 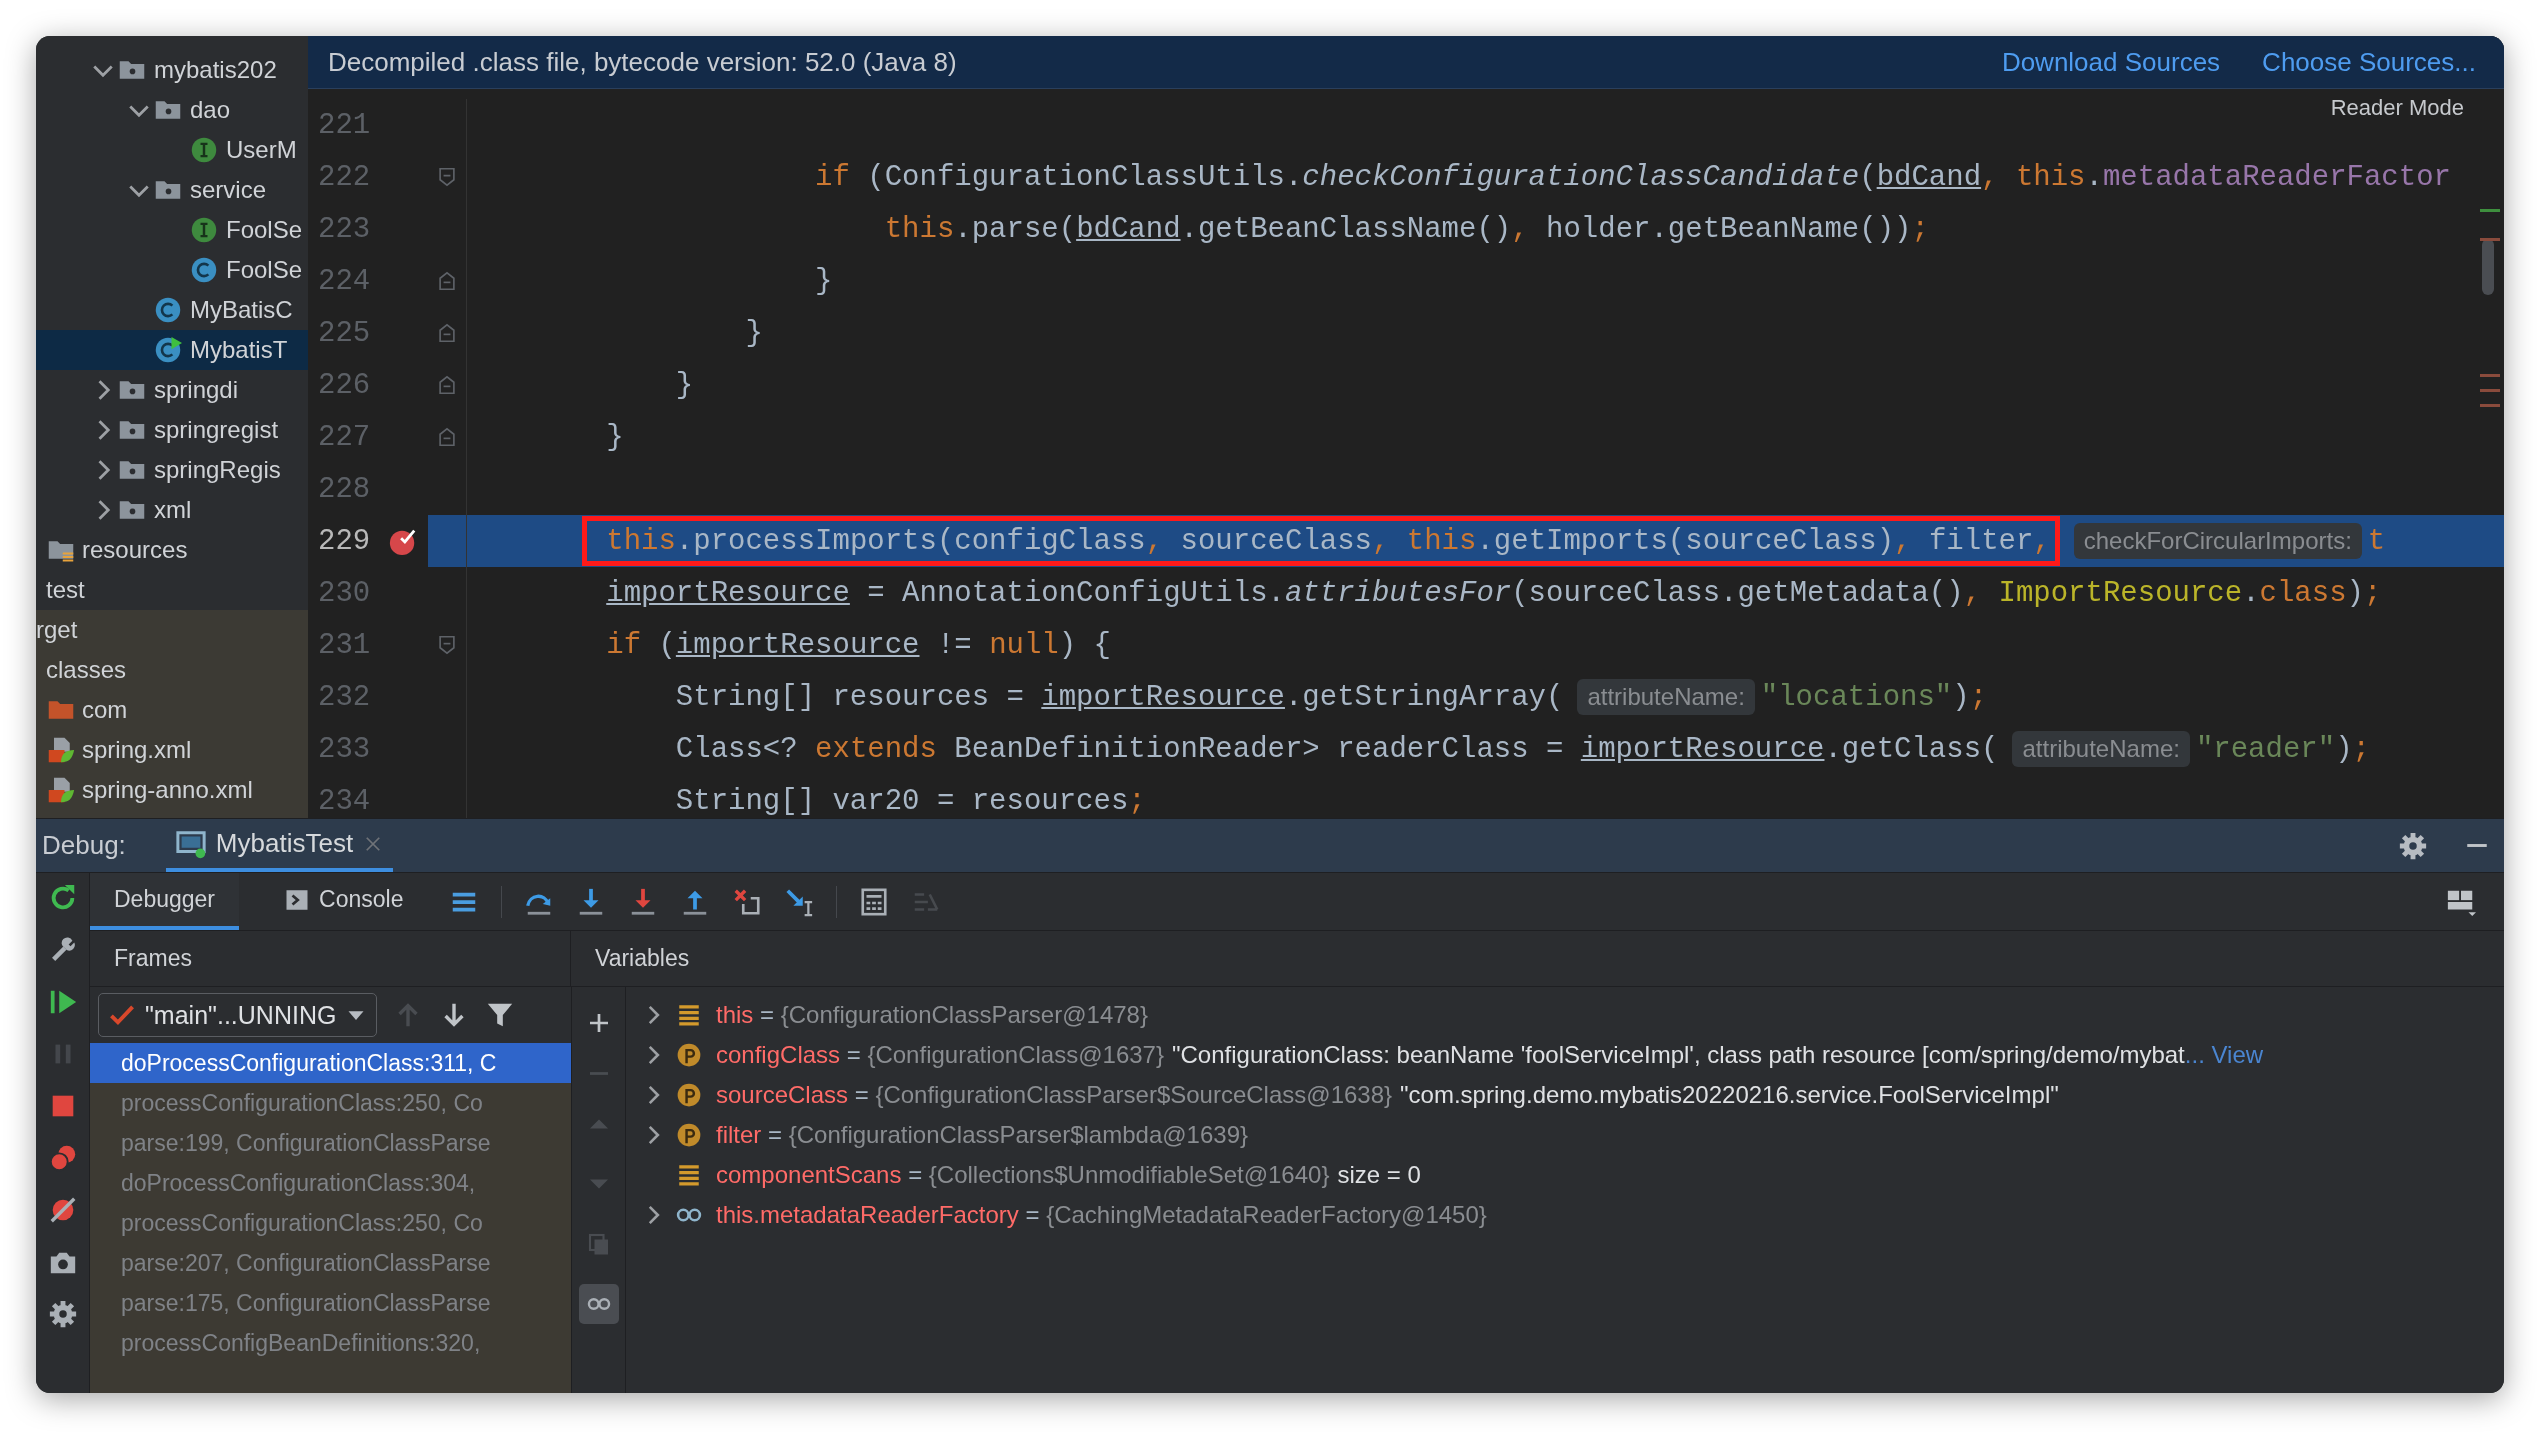 I want to click on line-number: 222, so click(x=344, y=177).